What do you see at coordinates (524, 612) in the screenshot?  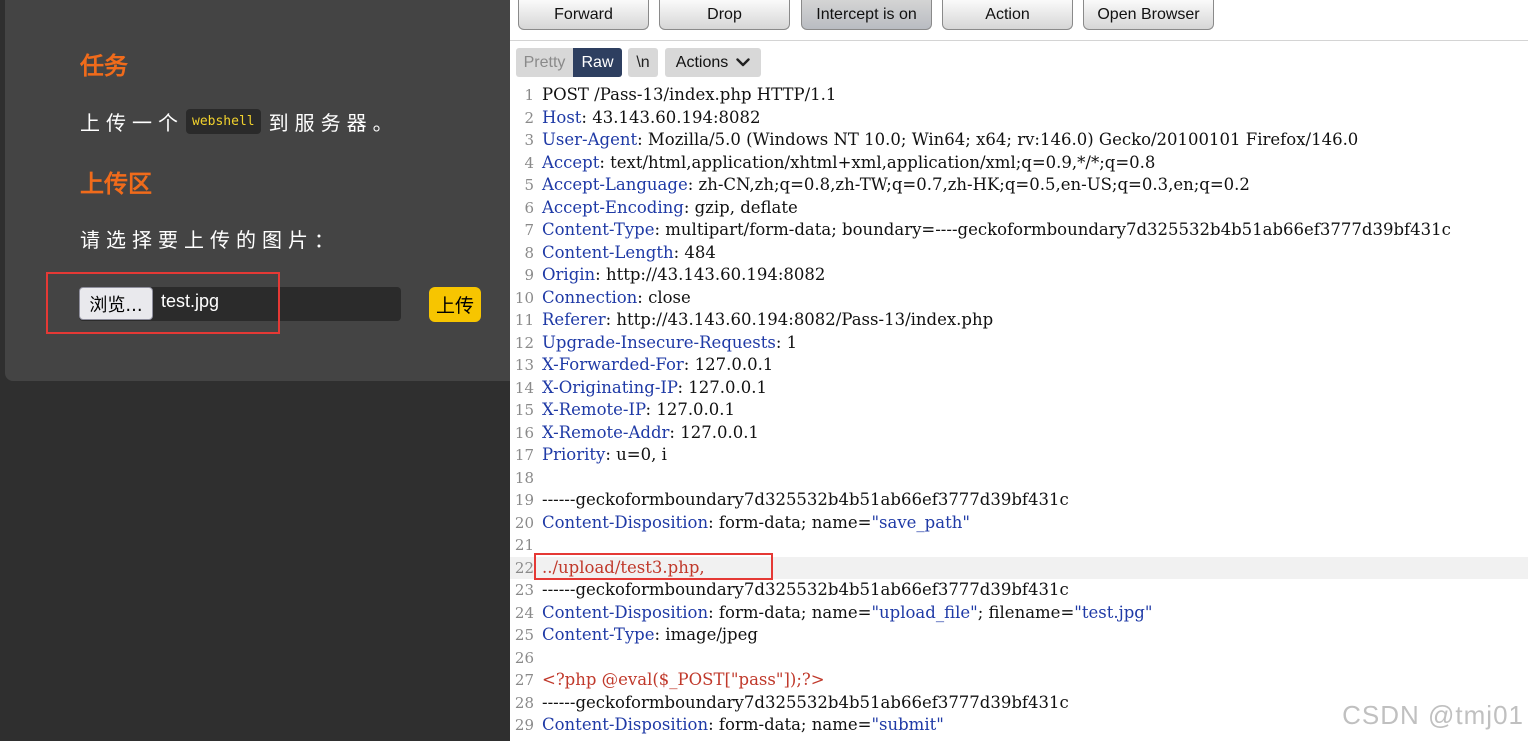 I see `line-number: 24` at bounding box center [524, 612].